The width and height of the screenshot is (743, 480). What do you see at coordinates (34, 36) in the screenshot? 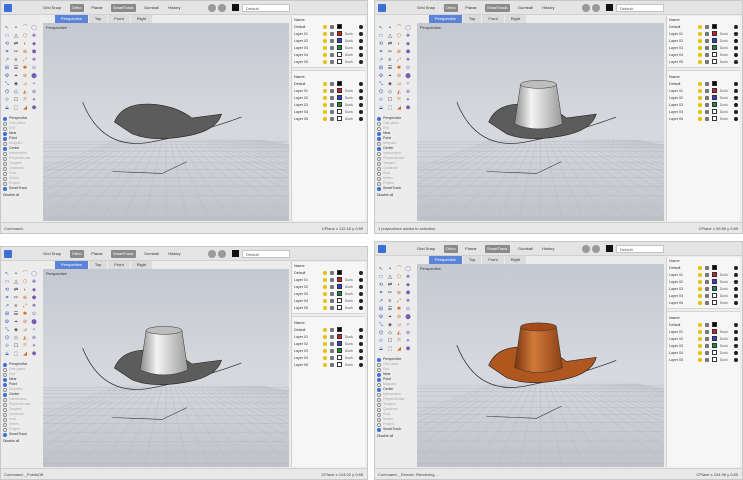
I see `tool-icon: ✚` at bounding box center [34, 36].